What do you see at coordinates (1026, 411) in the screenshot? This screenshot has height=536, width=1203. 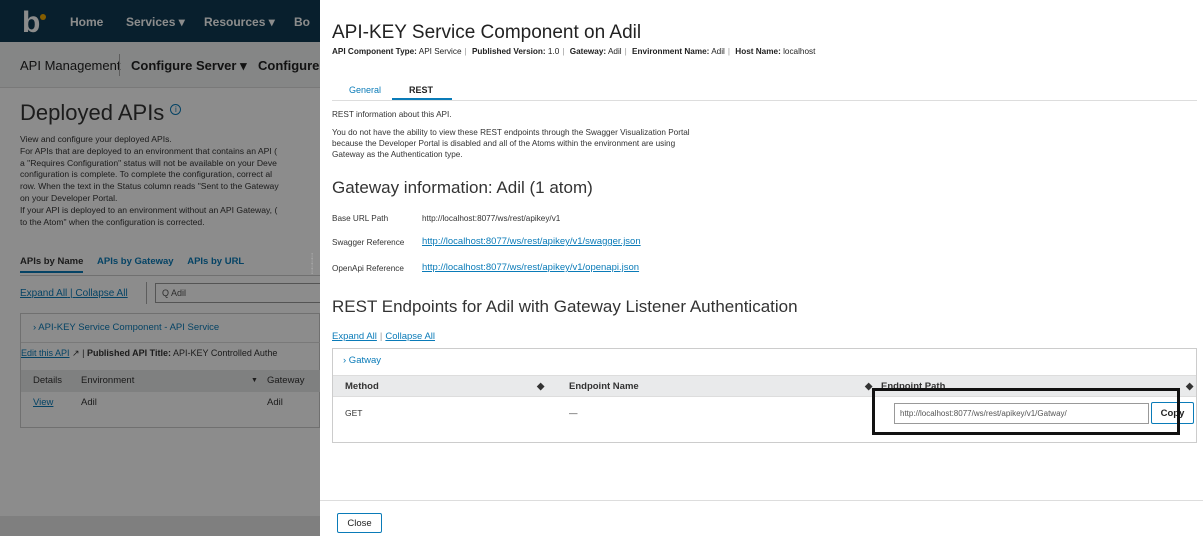 I see `highlight-box` at bounding box center [1026, 411].